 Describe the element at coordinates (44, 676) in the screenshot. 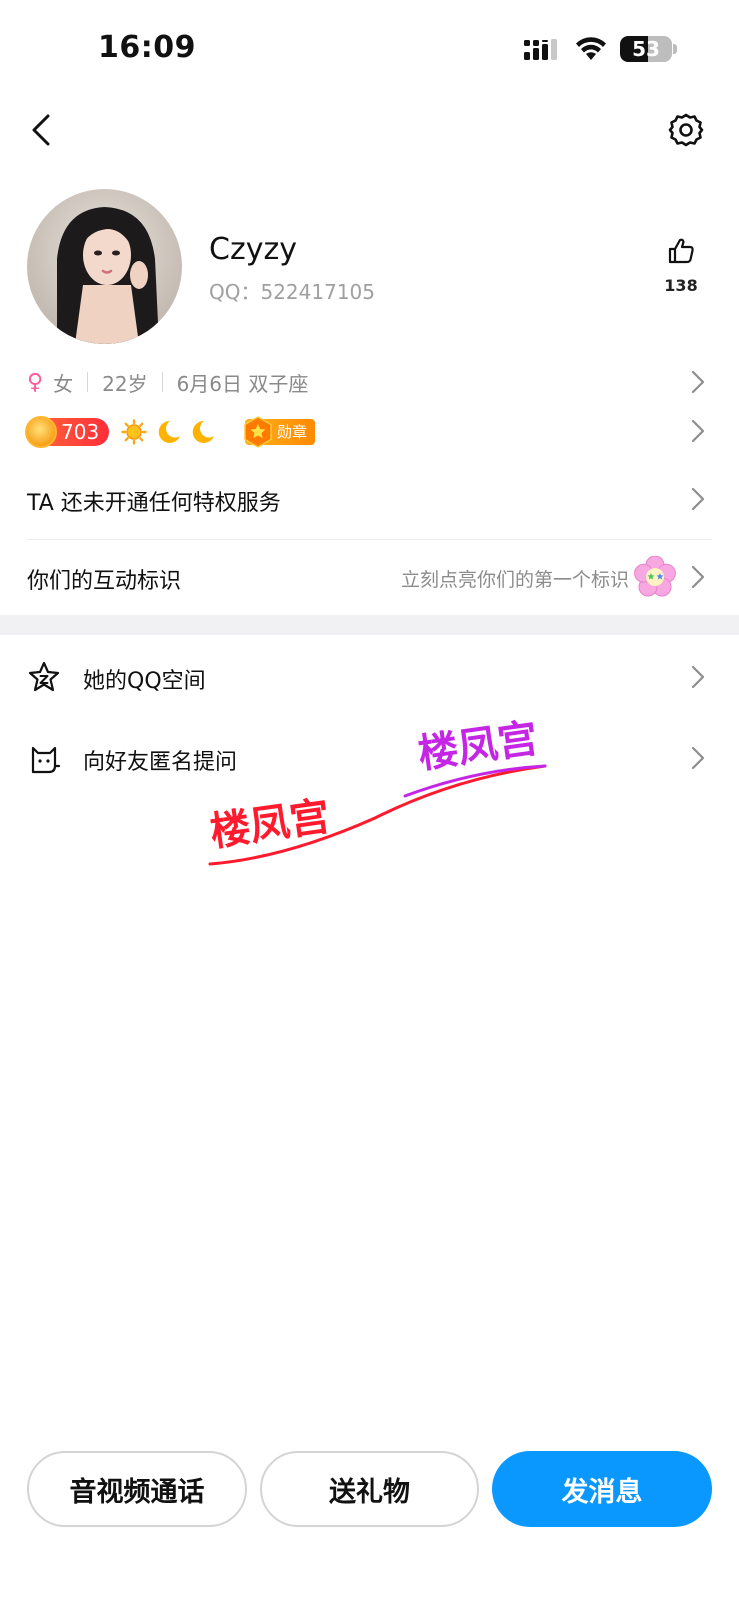

I see `qzone-star-icon` at that location.